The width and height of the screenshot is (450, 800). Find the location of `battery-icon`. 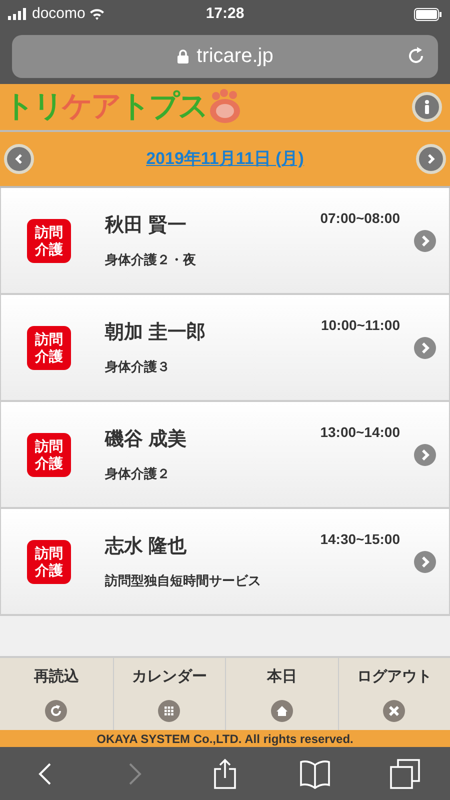

battery-icon is located at coordinates (428, 14).